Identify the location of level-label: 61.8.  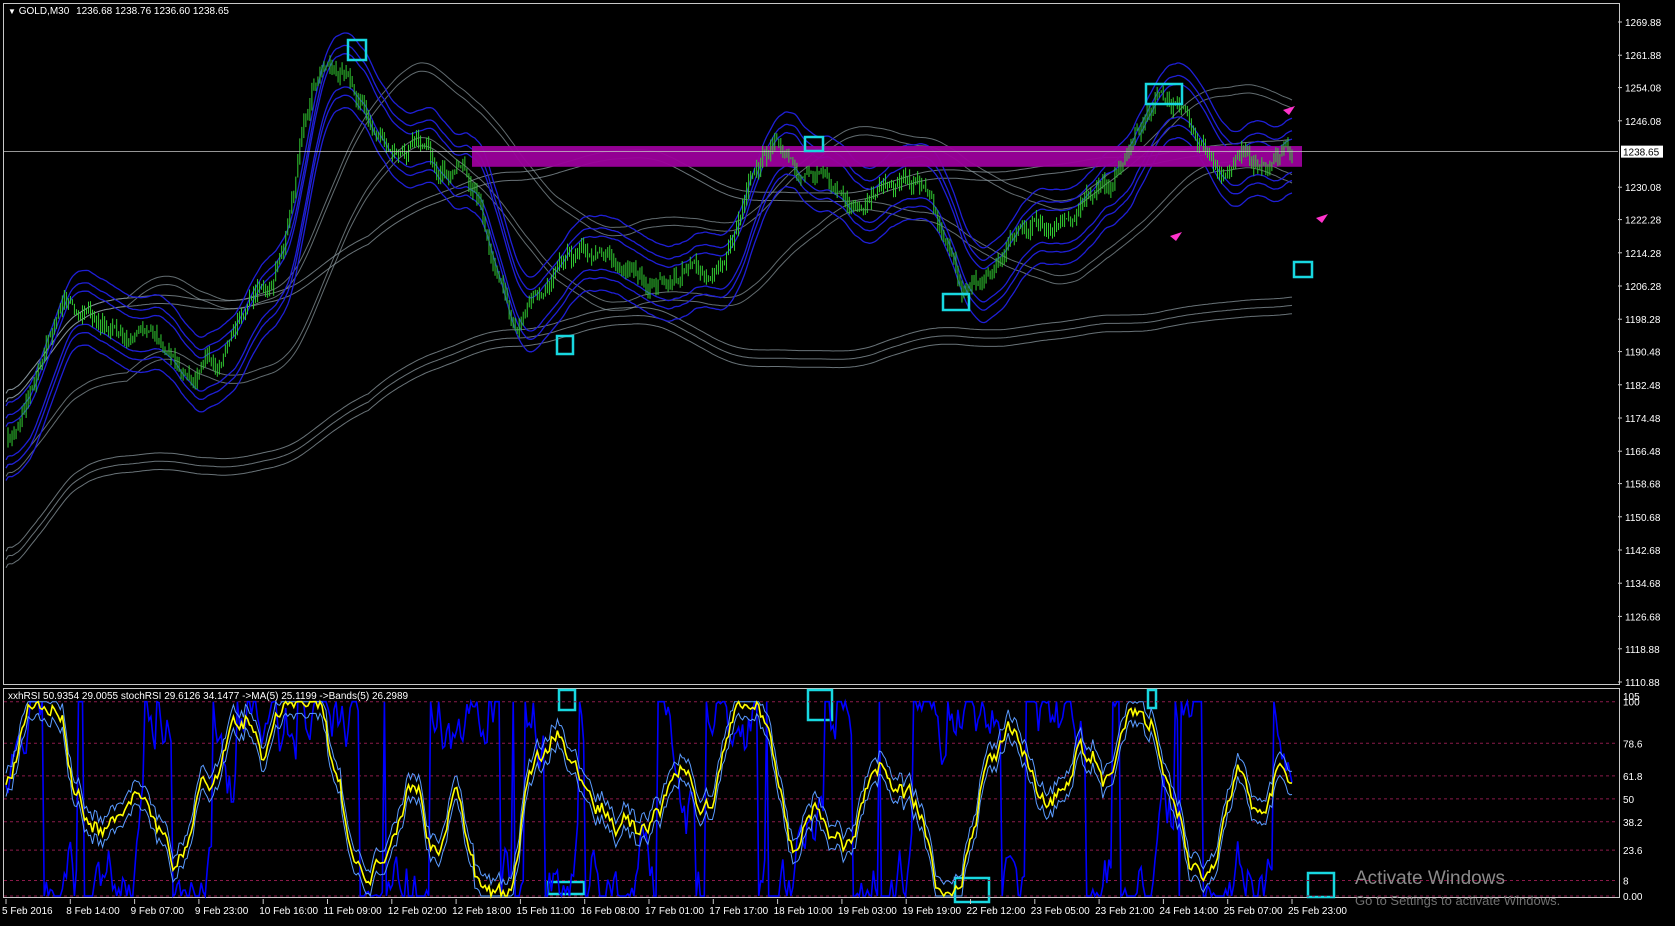
(1633, 777).